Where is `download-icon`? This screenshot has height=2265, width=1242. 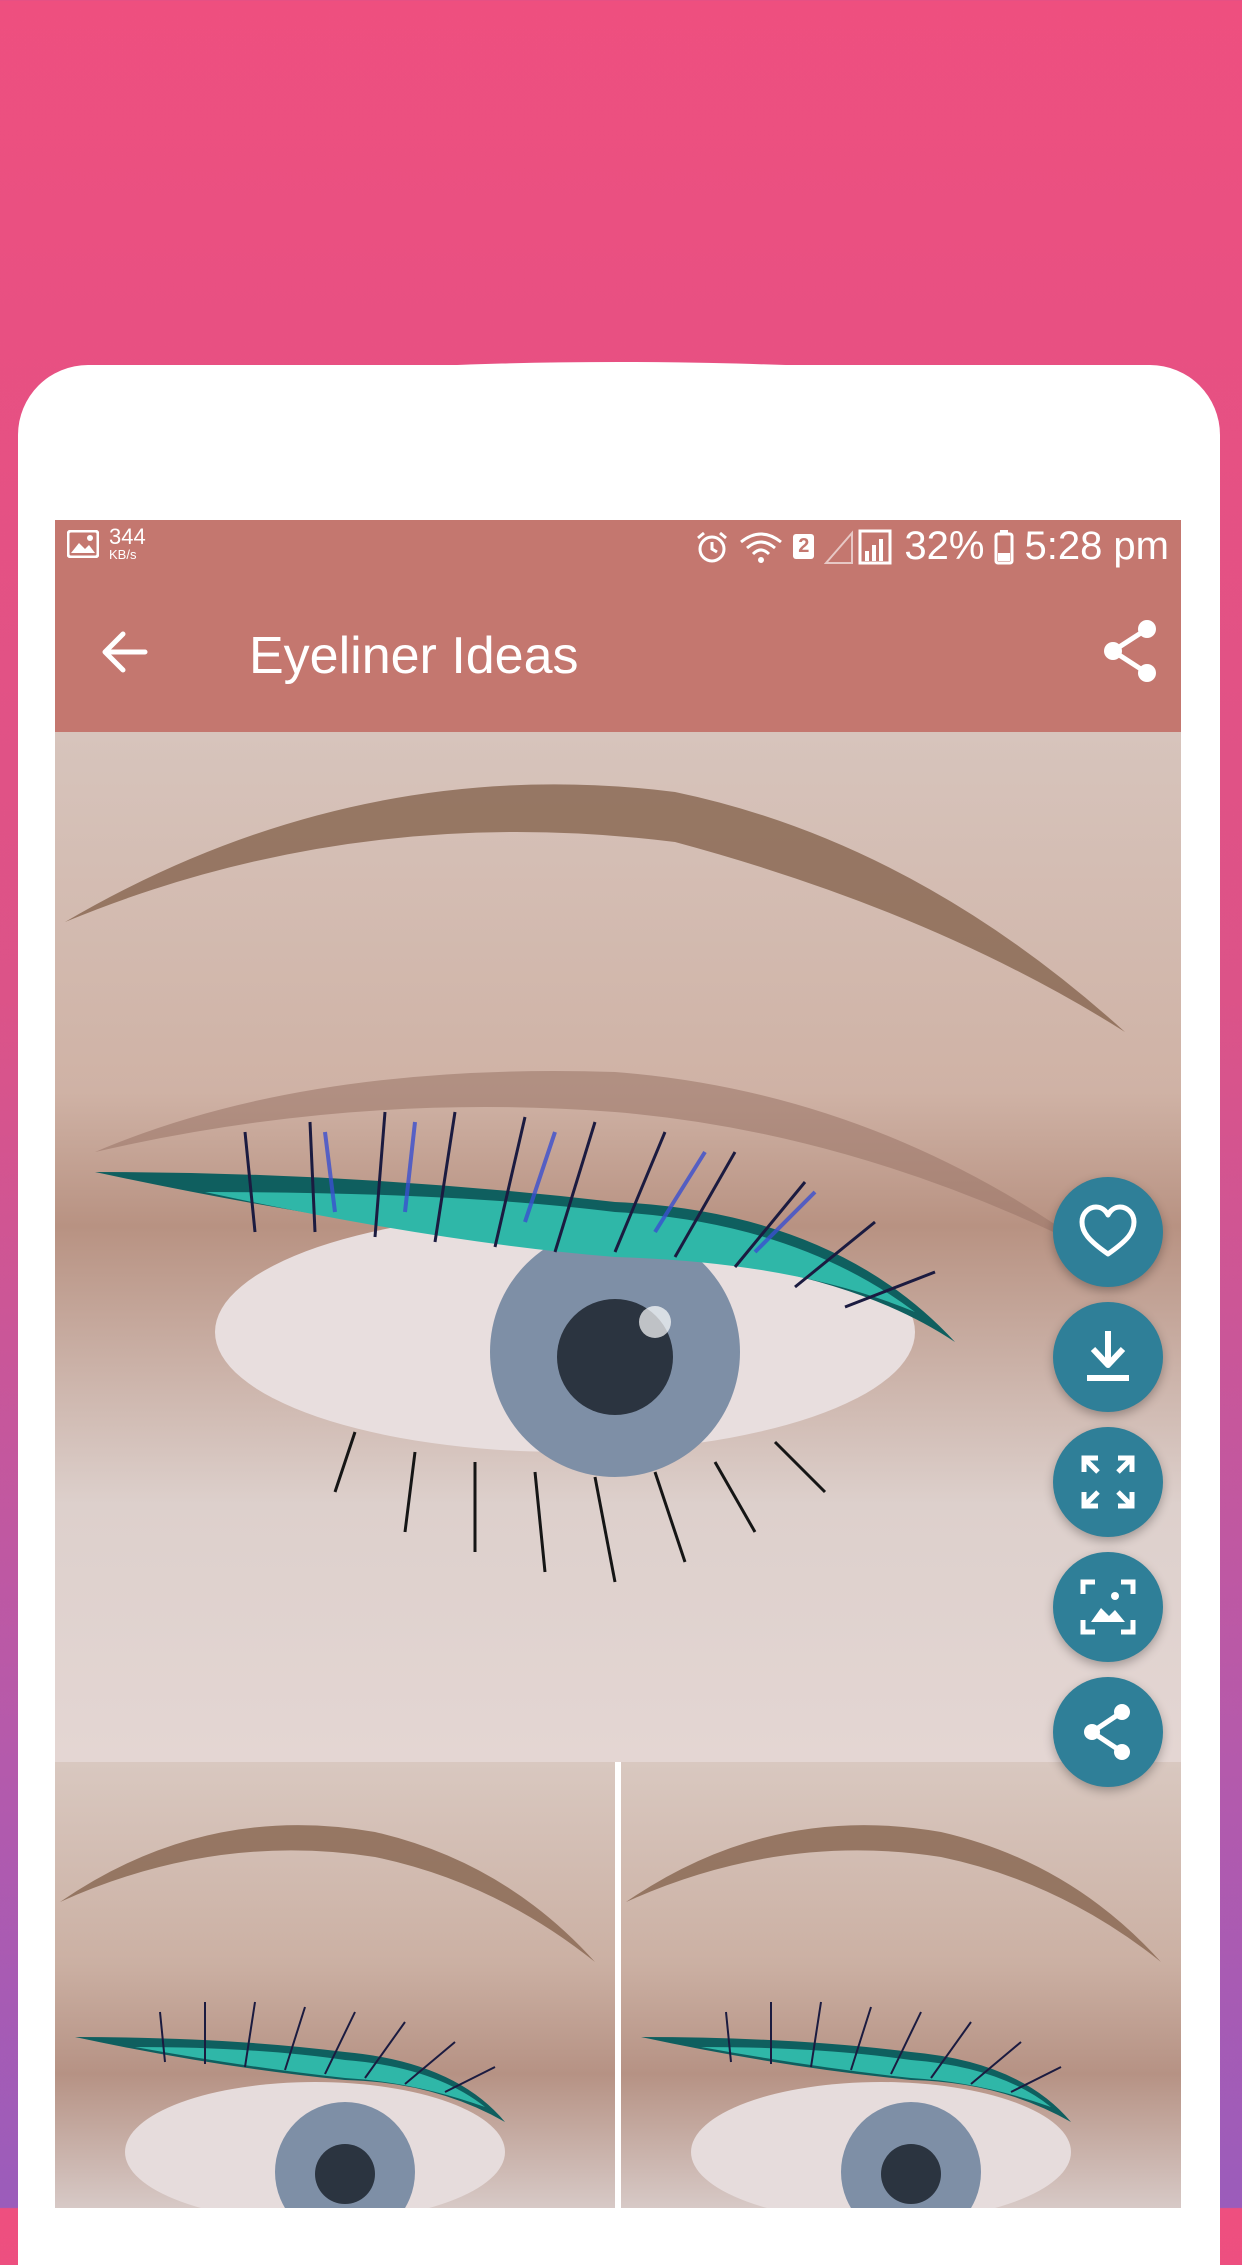 download-icon is located at coordinates (1108, 1356).